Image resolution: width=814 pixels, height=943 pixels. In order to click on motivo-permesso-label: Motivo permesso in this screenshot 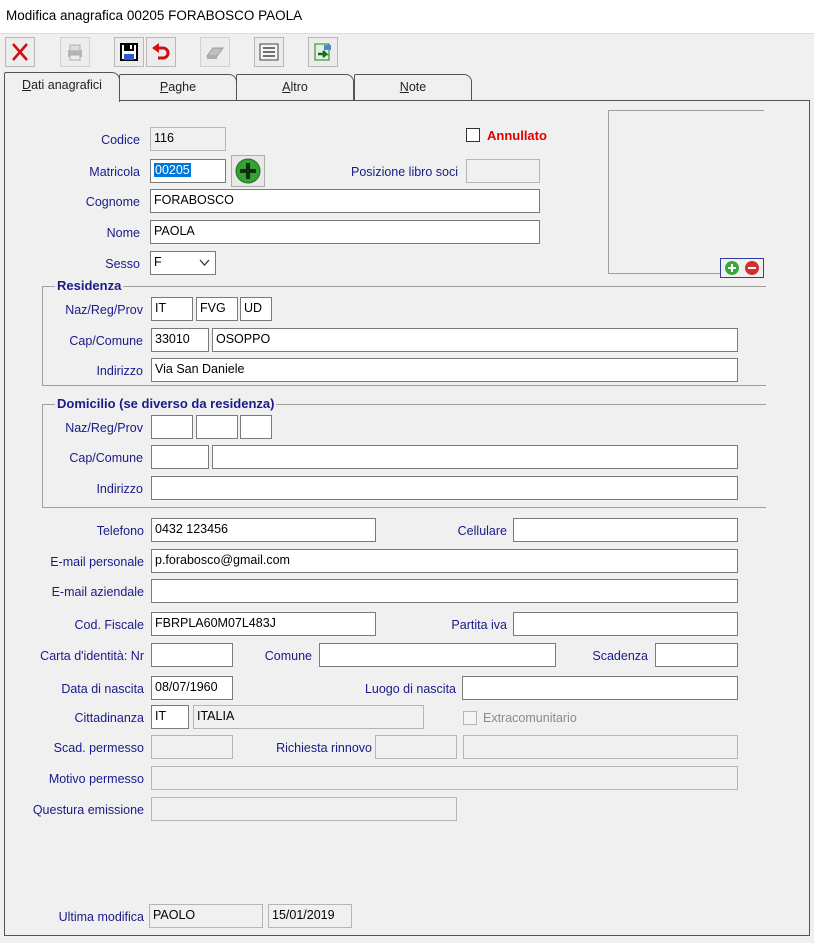, I will do `click(96, 779)`.